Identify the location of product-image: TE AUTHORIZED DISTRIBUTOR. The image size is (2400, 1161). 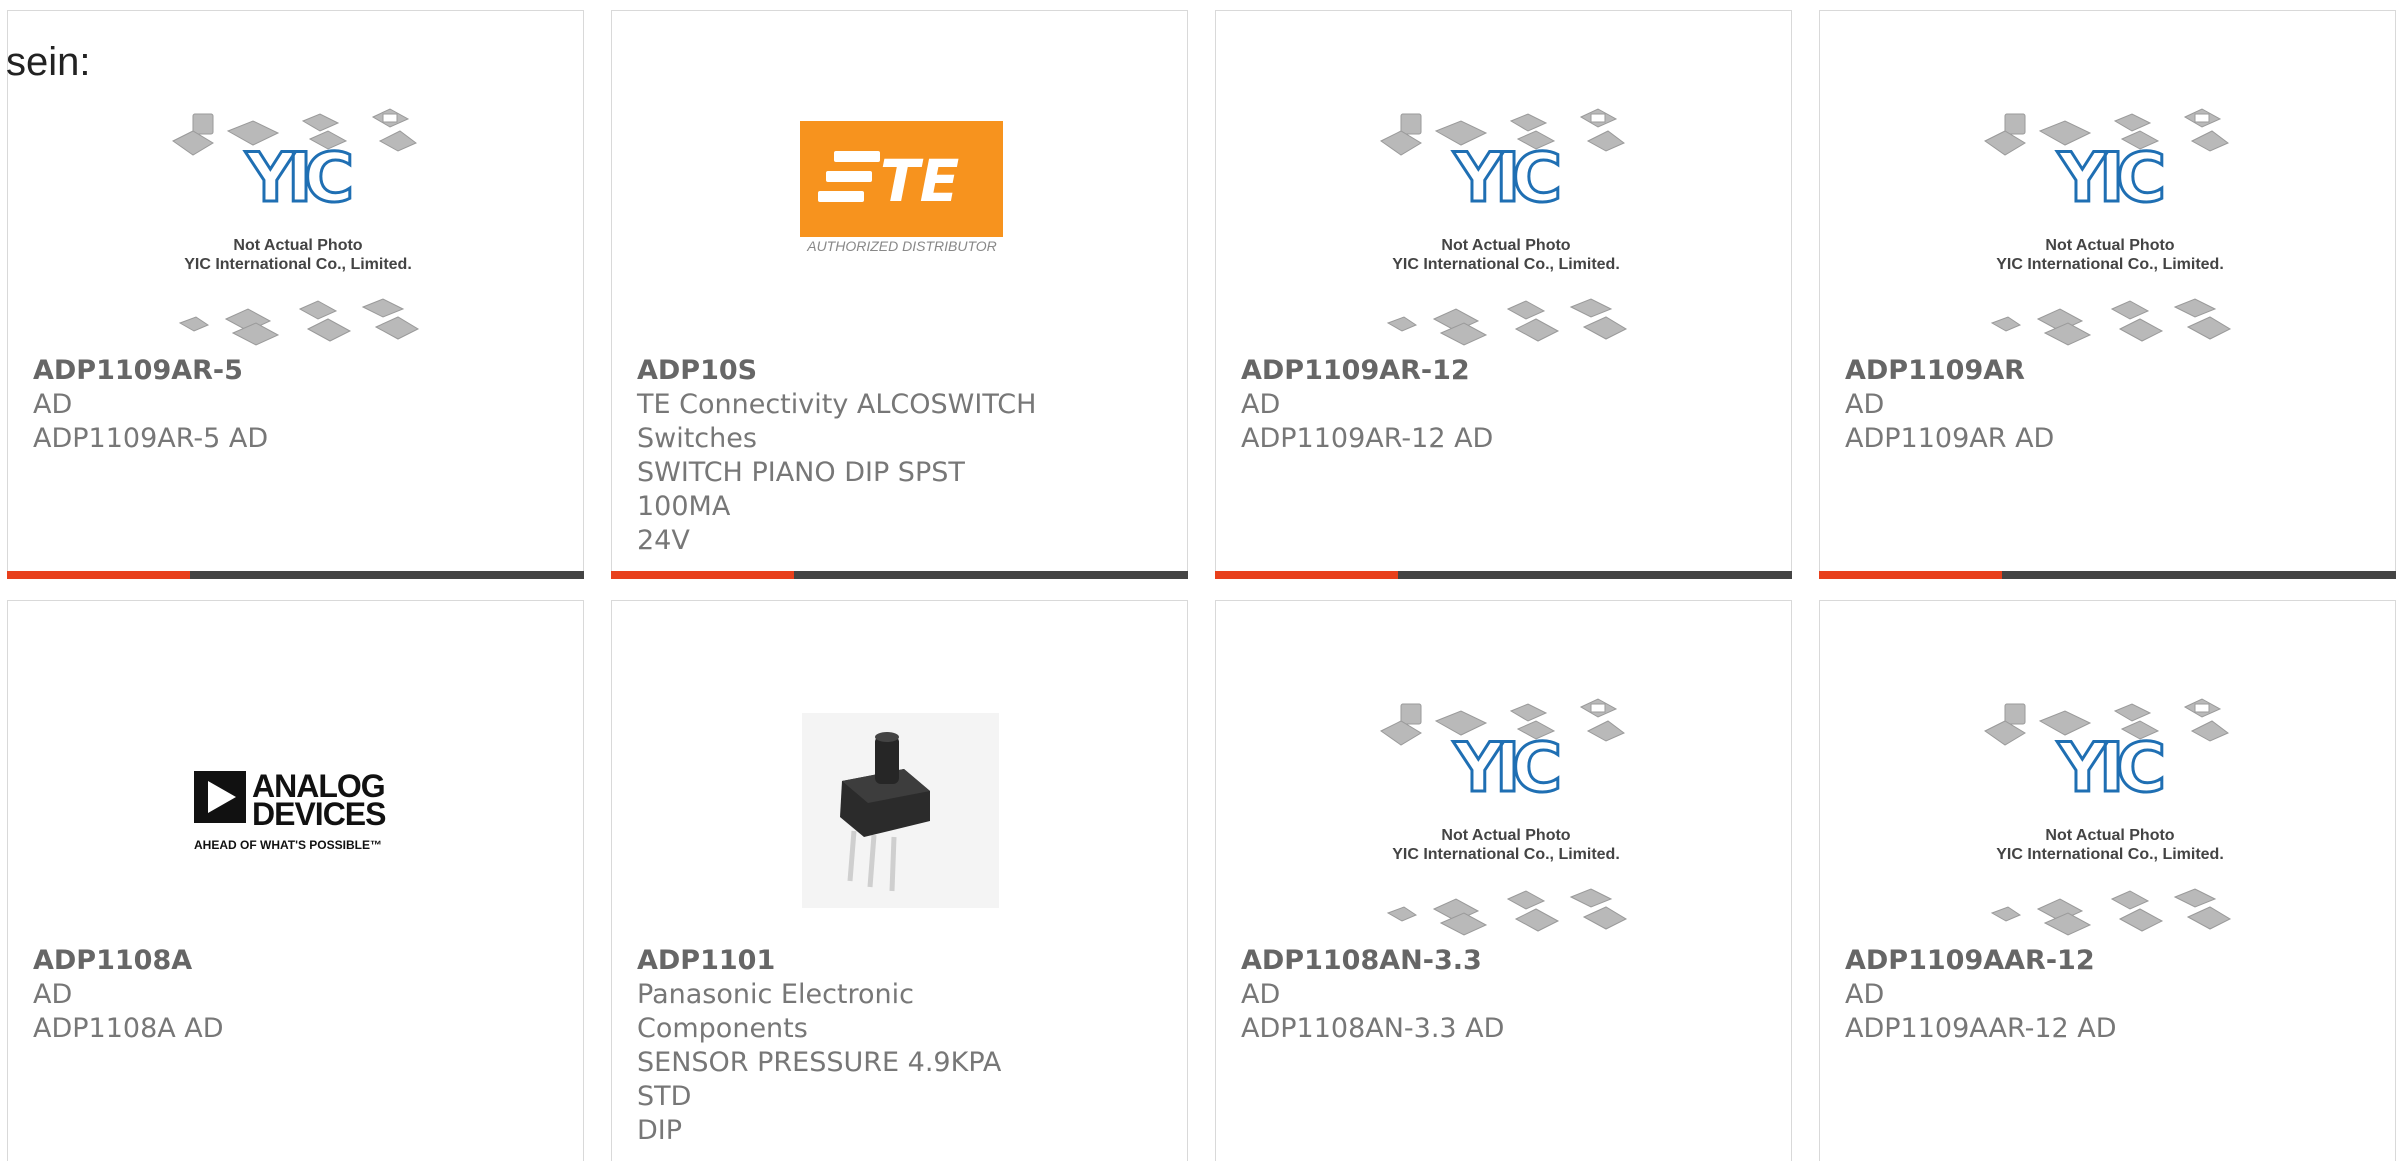
(899, 201).